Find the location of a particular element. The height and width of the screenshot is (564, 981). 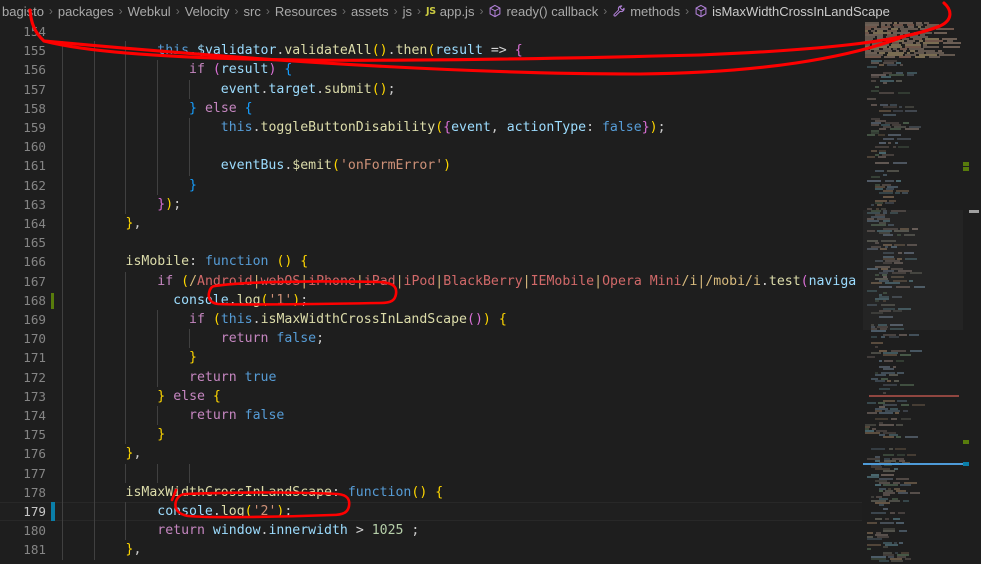

code-line: 176 }, is located at coordinates (431, 454).